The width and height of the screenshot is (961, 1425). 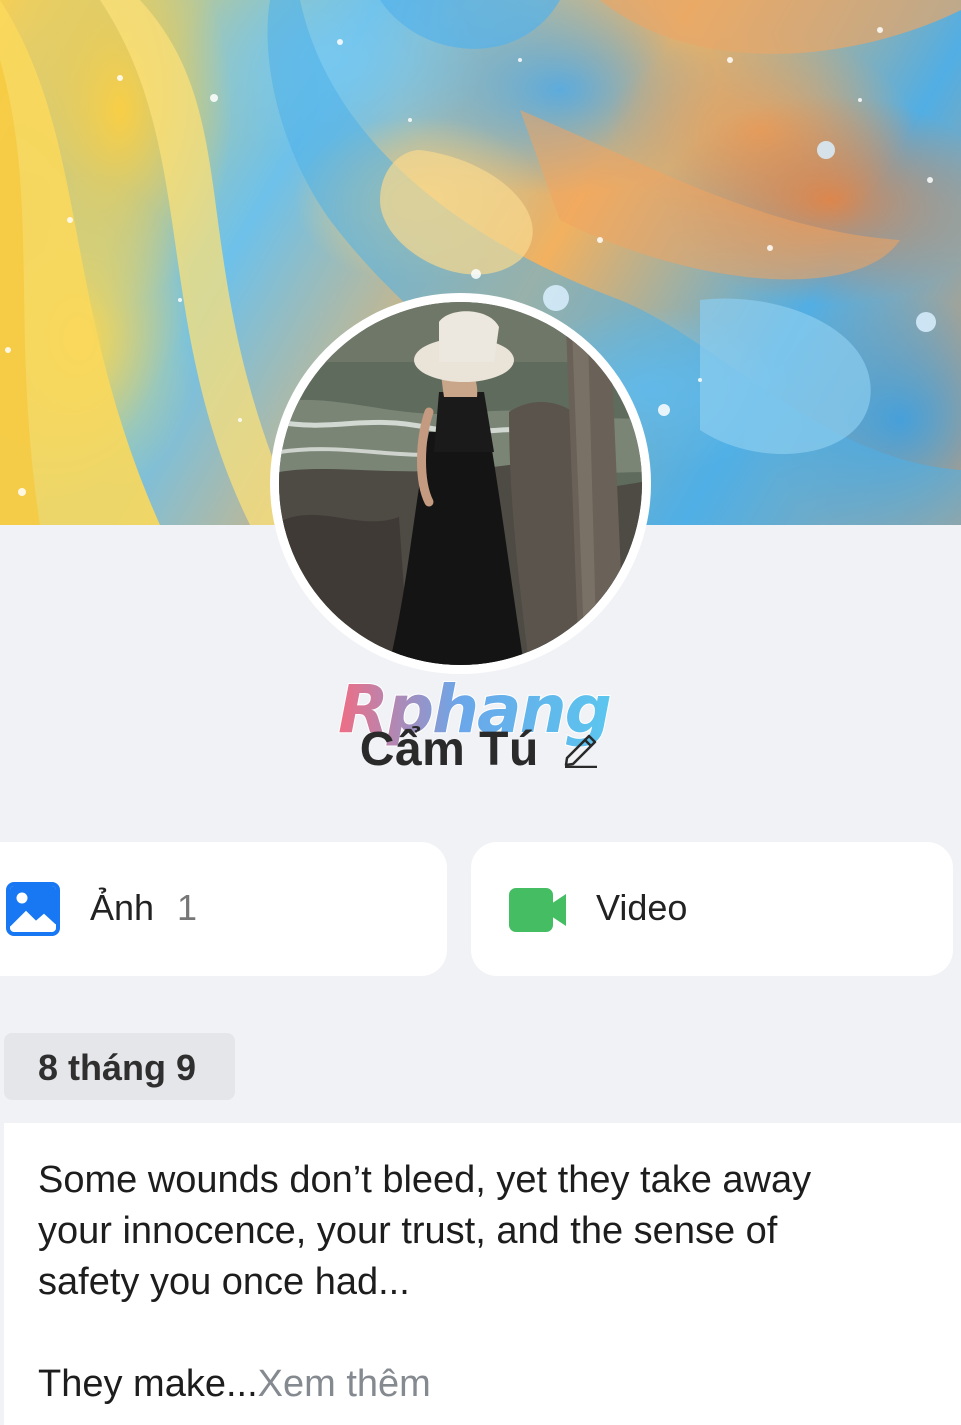 What do you see at coordinates (642, 907) in the screenshot?
I see `videos-label: Video` at bounding box center [642, 907].